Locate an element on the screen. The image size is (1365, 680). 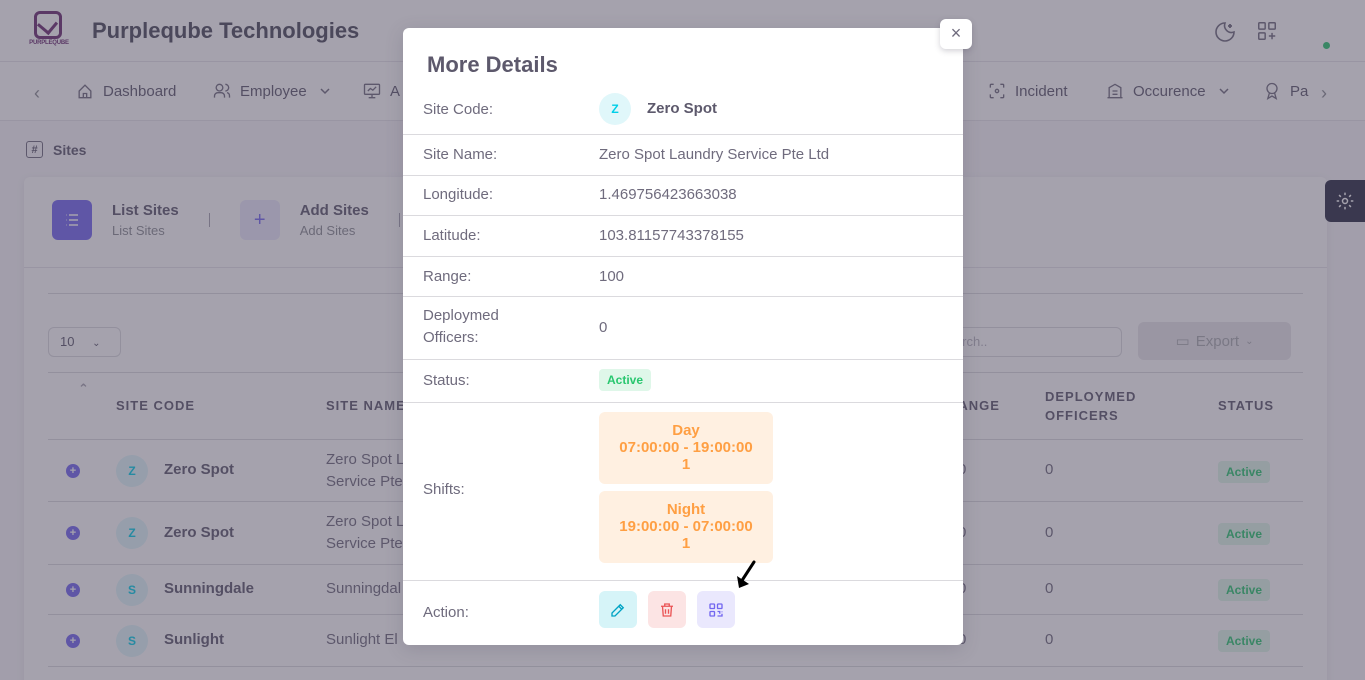
shift-card-night: Night 19:00:00 - 07:00:00 1 is located at coordinates (686, 527).